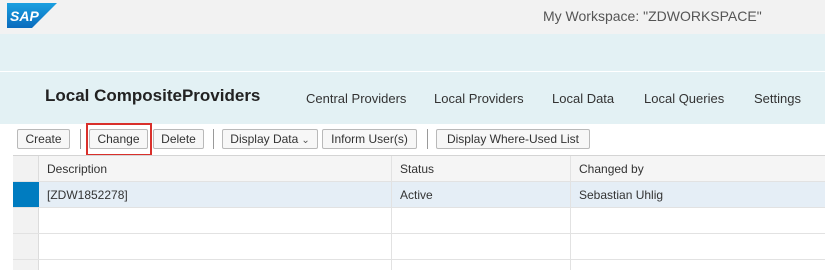 The image size is (825, 270). Describe the element at coordinates (652, 16) in the screenshot. I see `workspace-title: My Workspace: "ZDWORKSPACE"` at that location.